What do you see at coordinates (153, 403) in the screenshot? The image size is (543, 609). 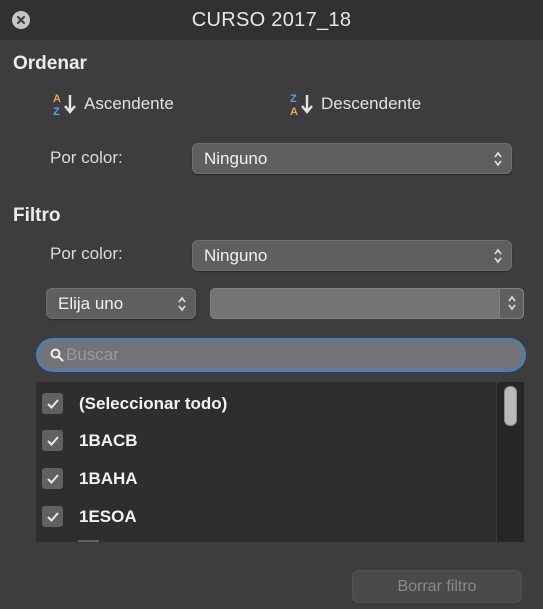 I see `list-item-label: (Seleccionar todo)` at bounding box center [153, 403].